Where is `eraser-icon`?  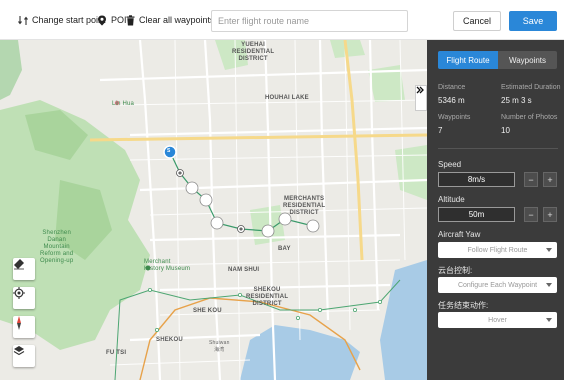
eraser-icon is located at coordinates (19, 264).